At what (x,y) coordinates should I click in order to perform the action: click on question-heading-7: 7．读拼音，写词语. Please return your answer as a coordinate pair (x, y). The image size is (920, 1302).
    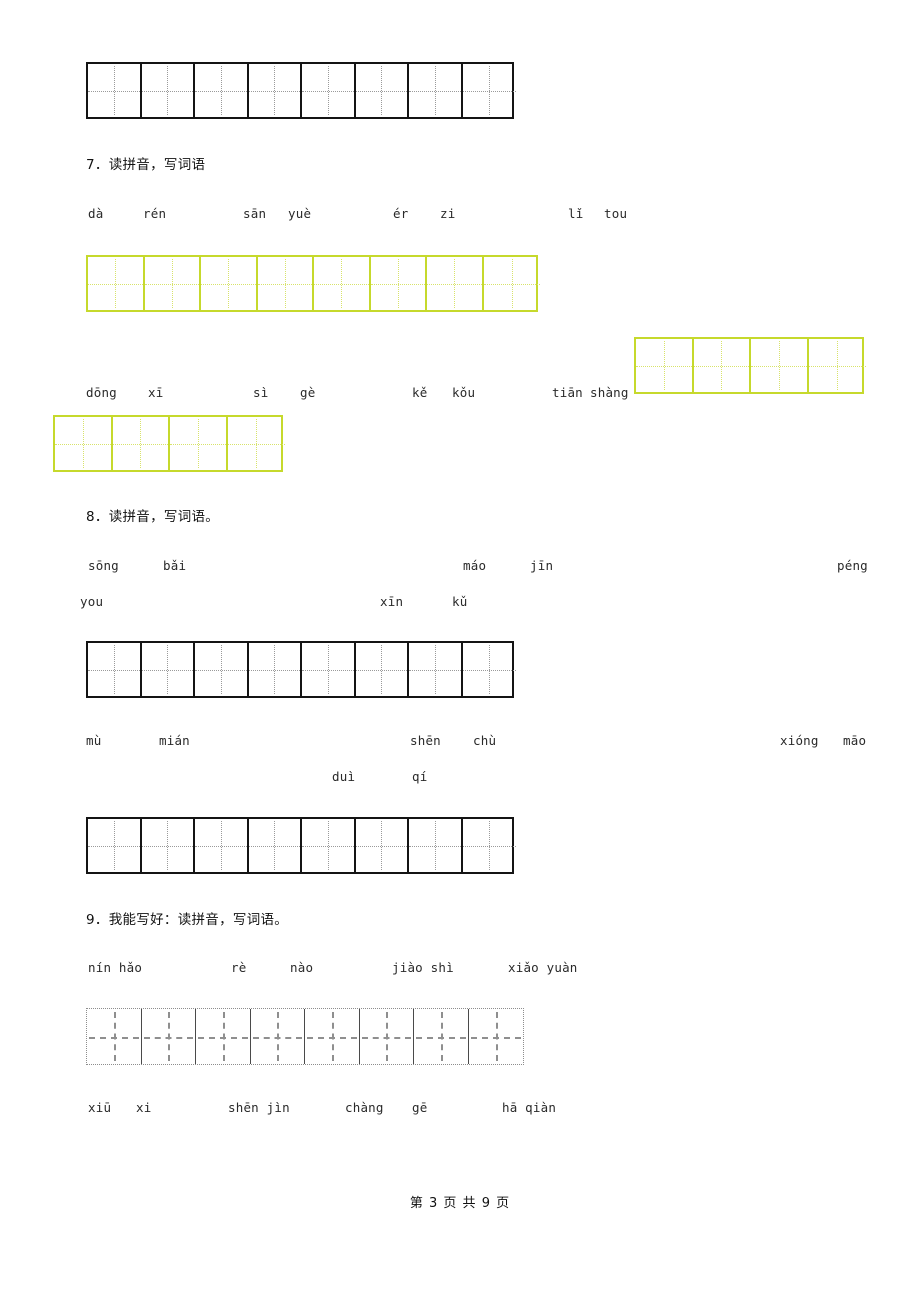
    Looking at the image, I should click on (146, 165).